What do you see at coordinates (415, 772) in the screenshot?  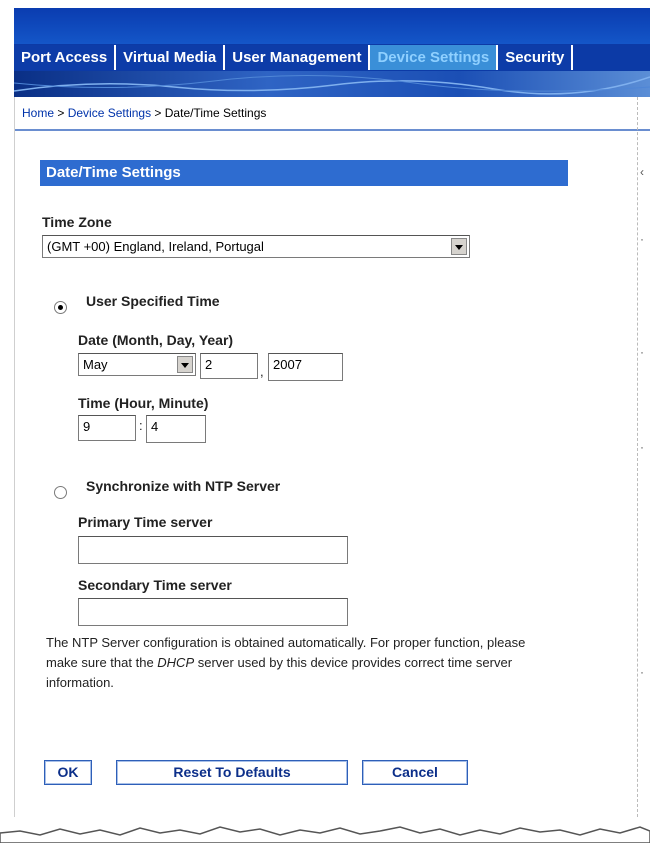 I see `cancel-button: Cancel` at bounding box center [415, 772].